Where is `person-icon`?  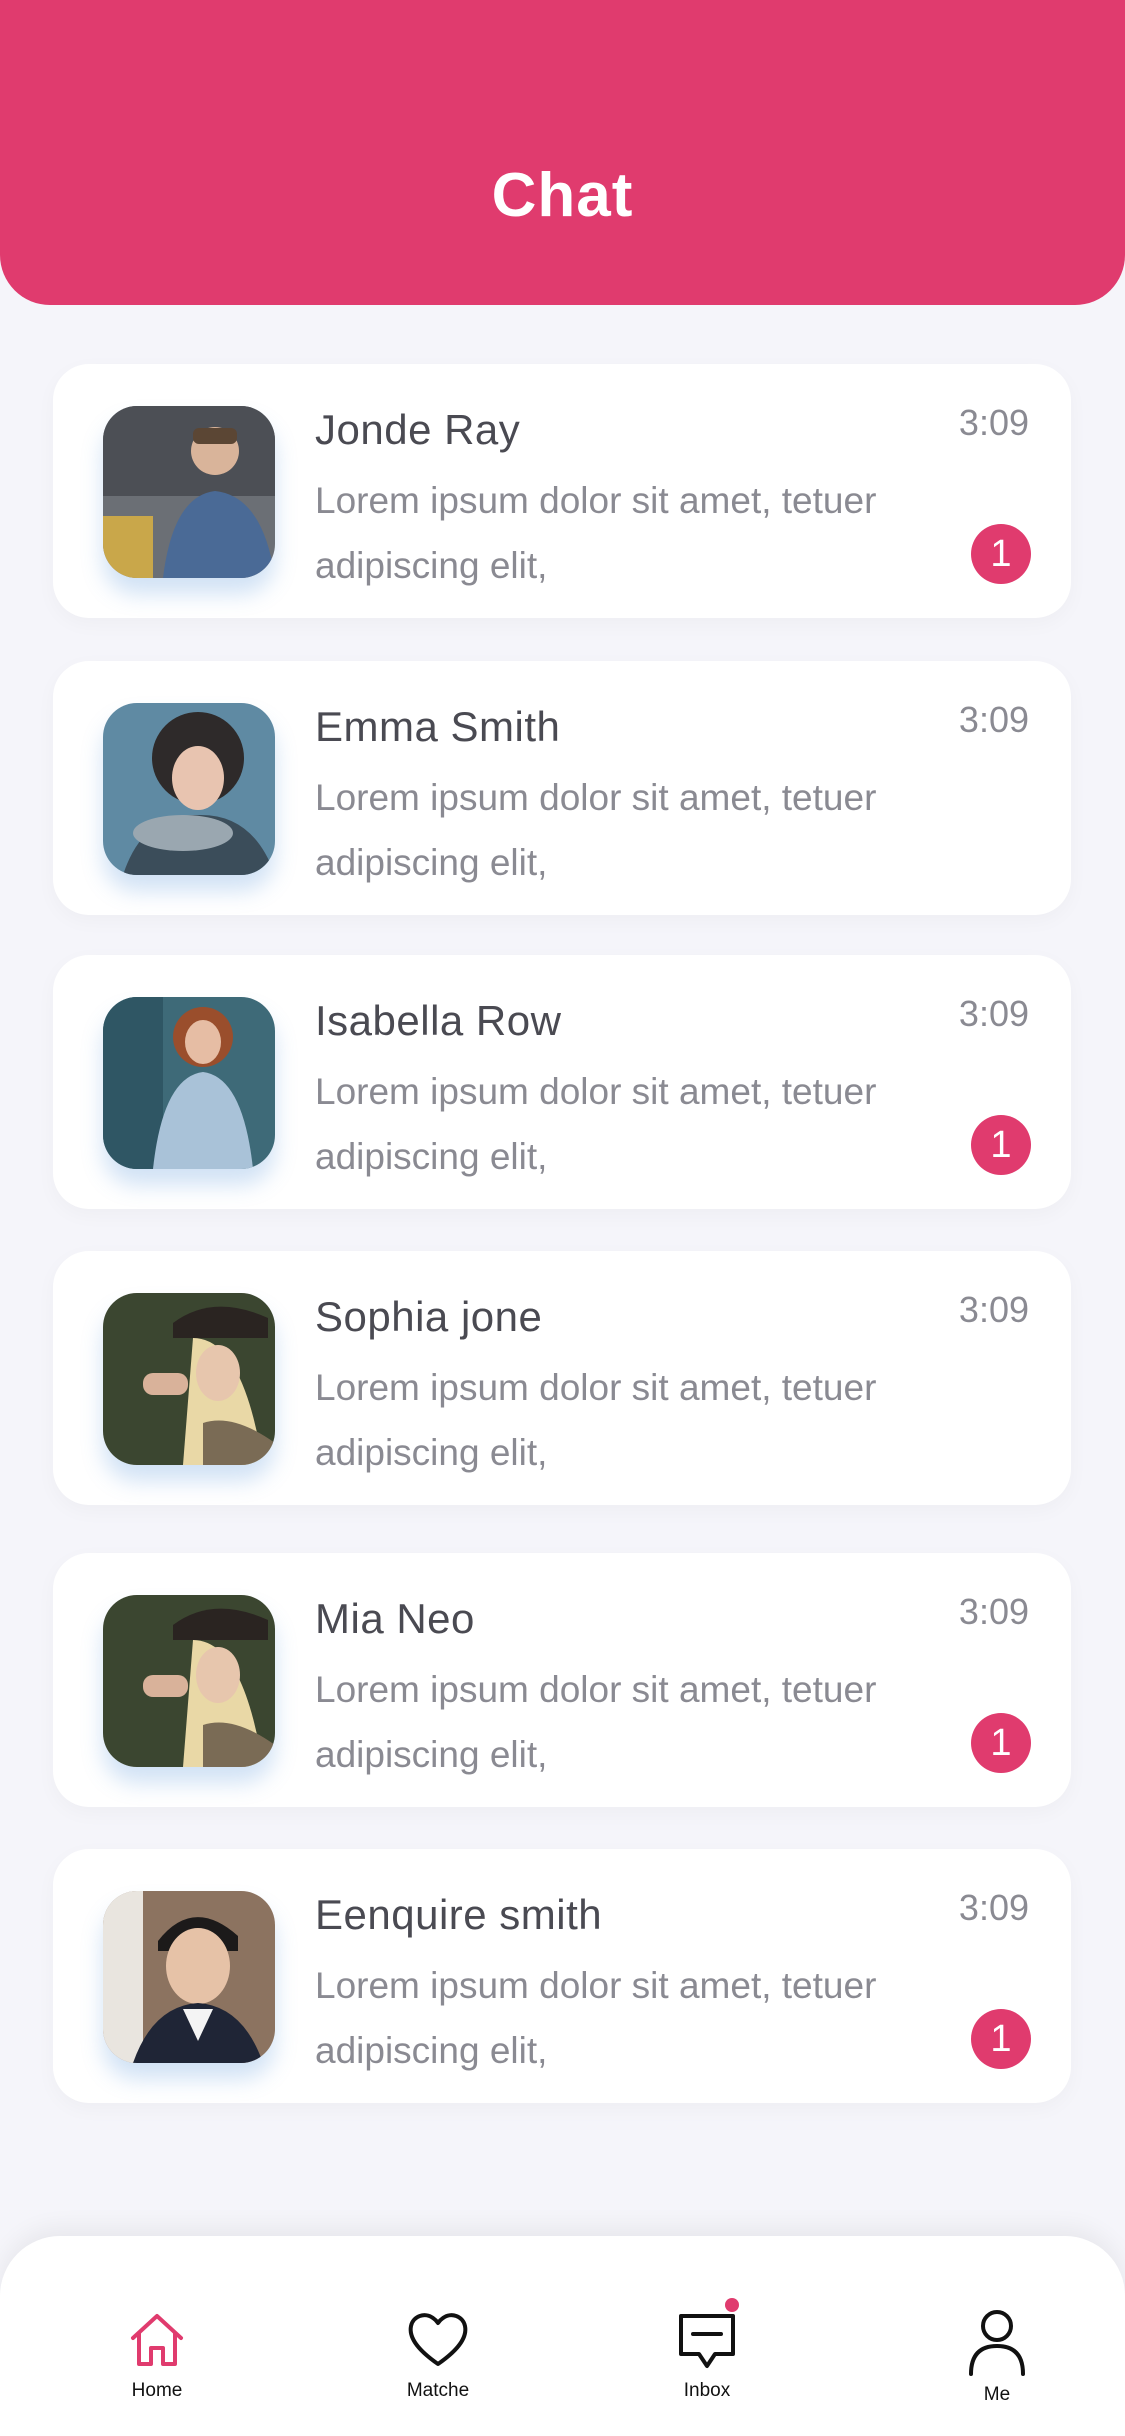
person-icon is located at coordinates (997, 2343).